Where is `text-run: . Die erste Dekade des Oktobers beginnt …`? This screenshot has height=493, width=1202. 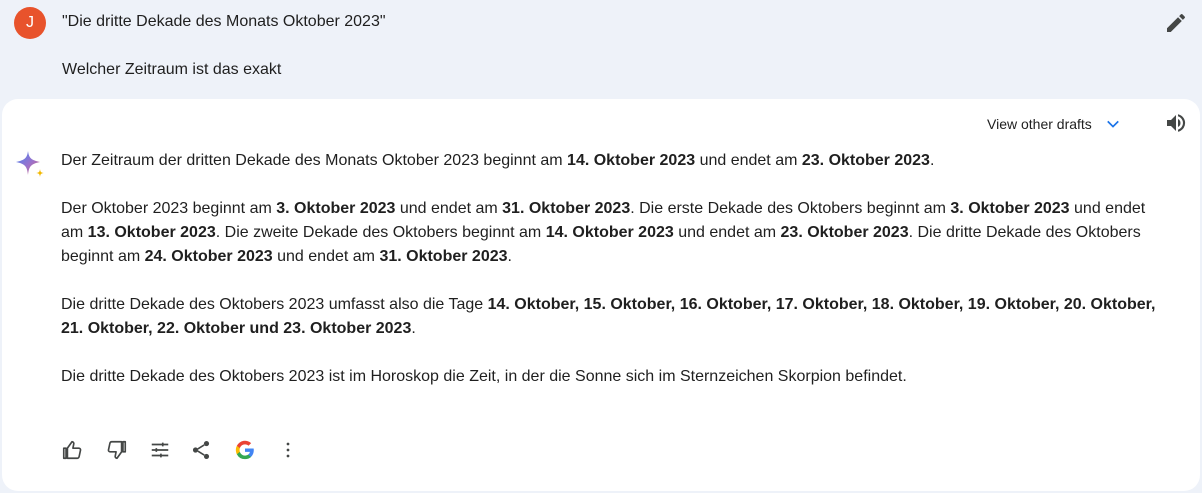
text-run: . Die erste Dekade des Oktobers beginnt … is located at coordinates (790, 208).